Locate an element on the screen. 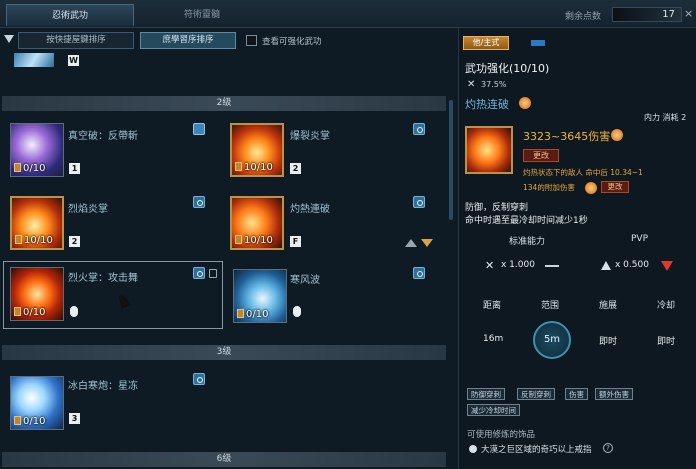  help-icon: ? is located at coordinates (608, 448).